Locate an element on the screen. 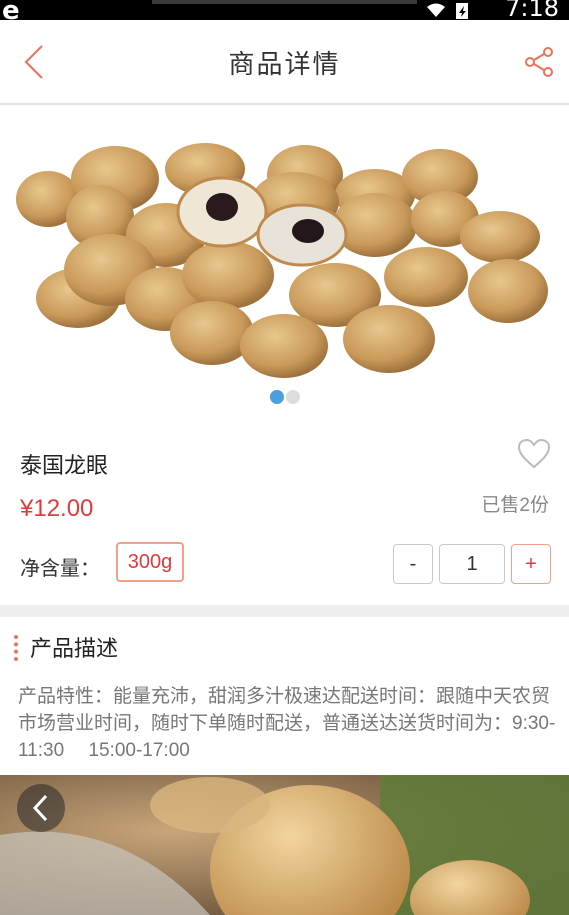  net-content-label: 净含量： is located at coordinates (60, 569).